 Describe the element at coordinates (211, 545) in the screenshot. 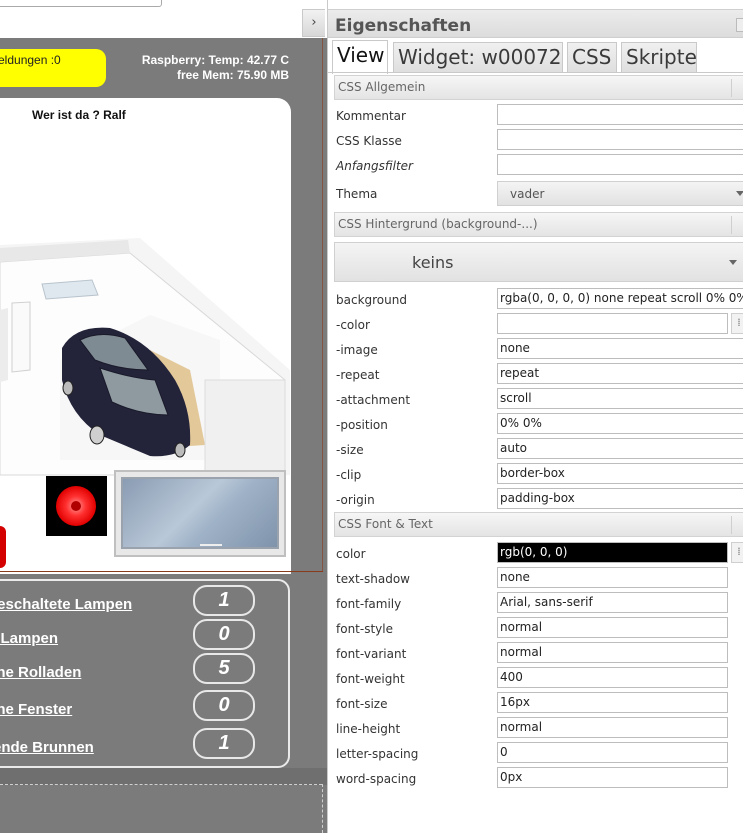

I see `camera-slider-handle` at that location.